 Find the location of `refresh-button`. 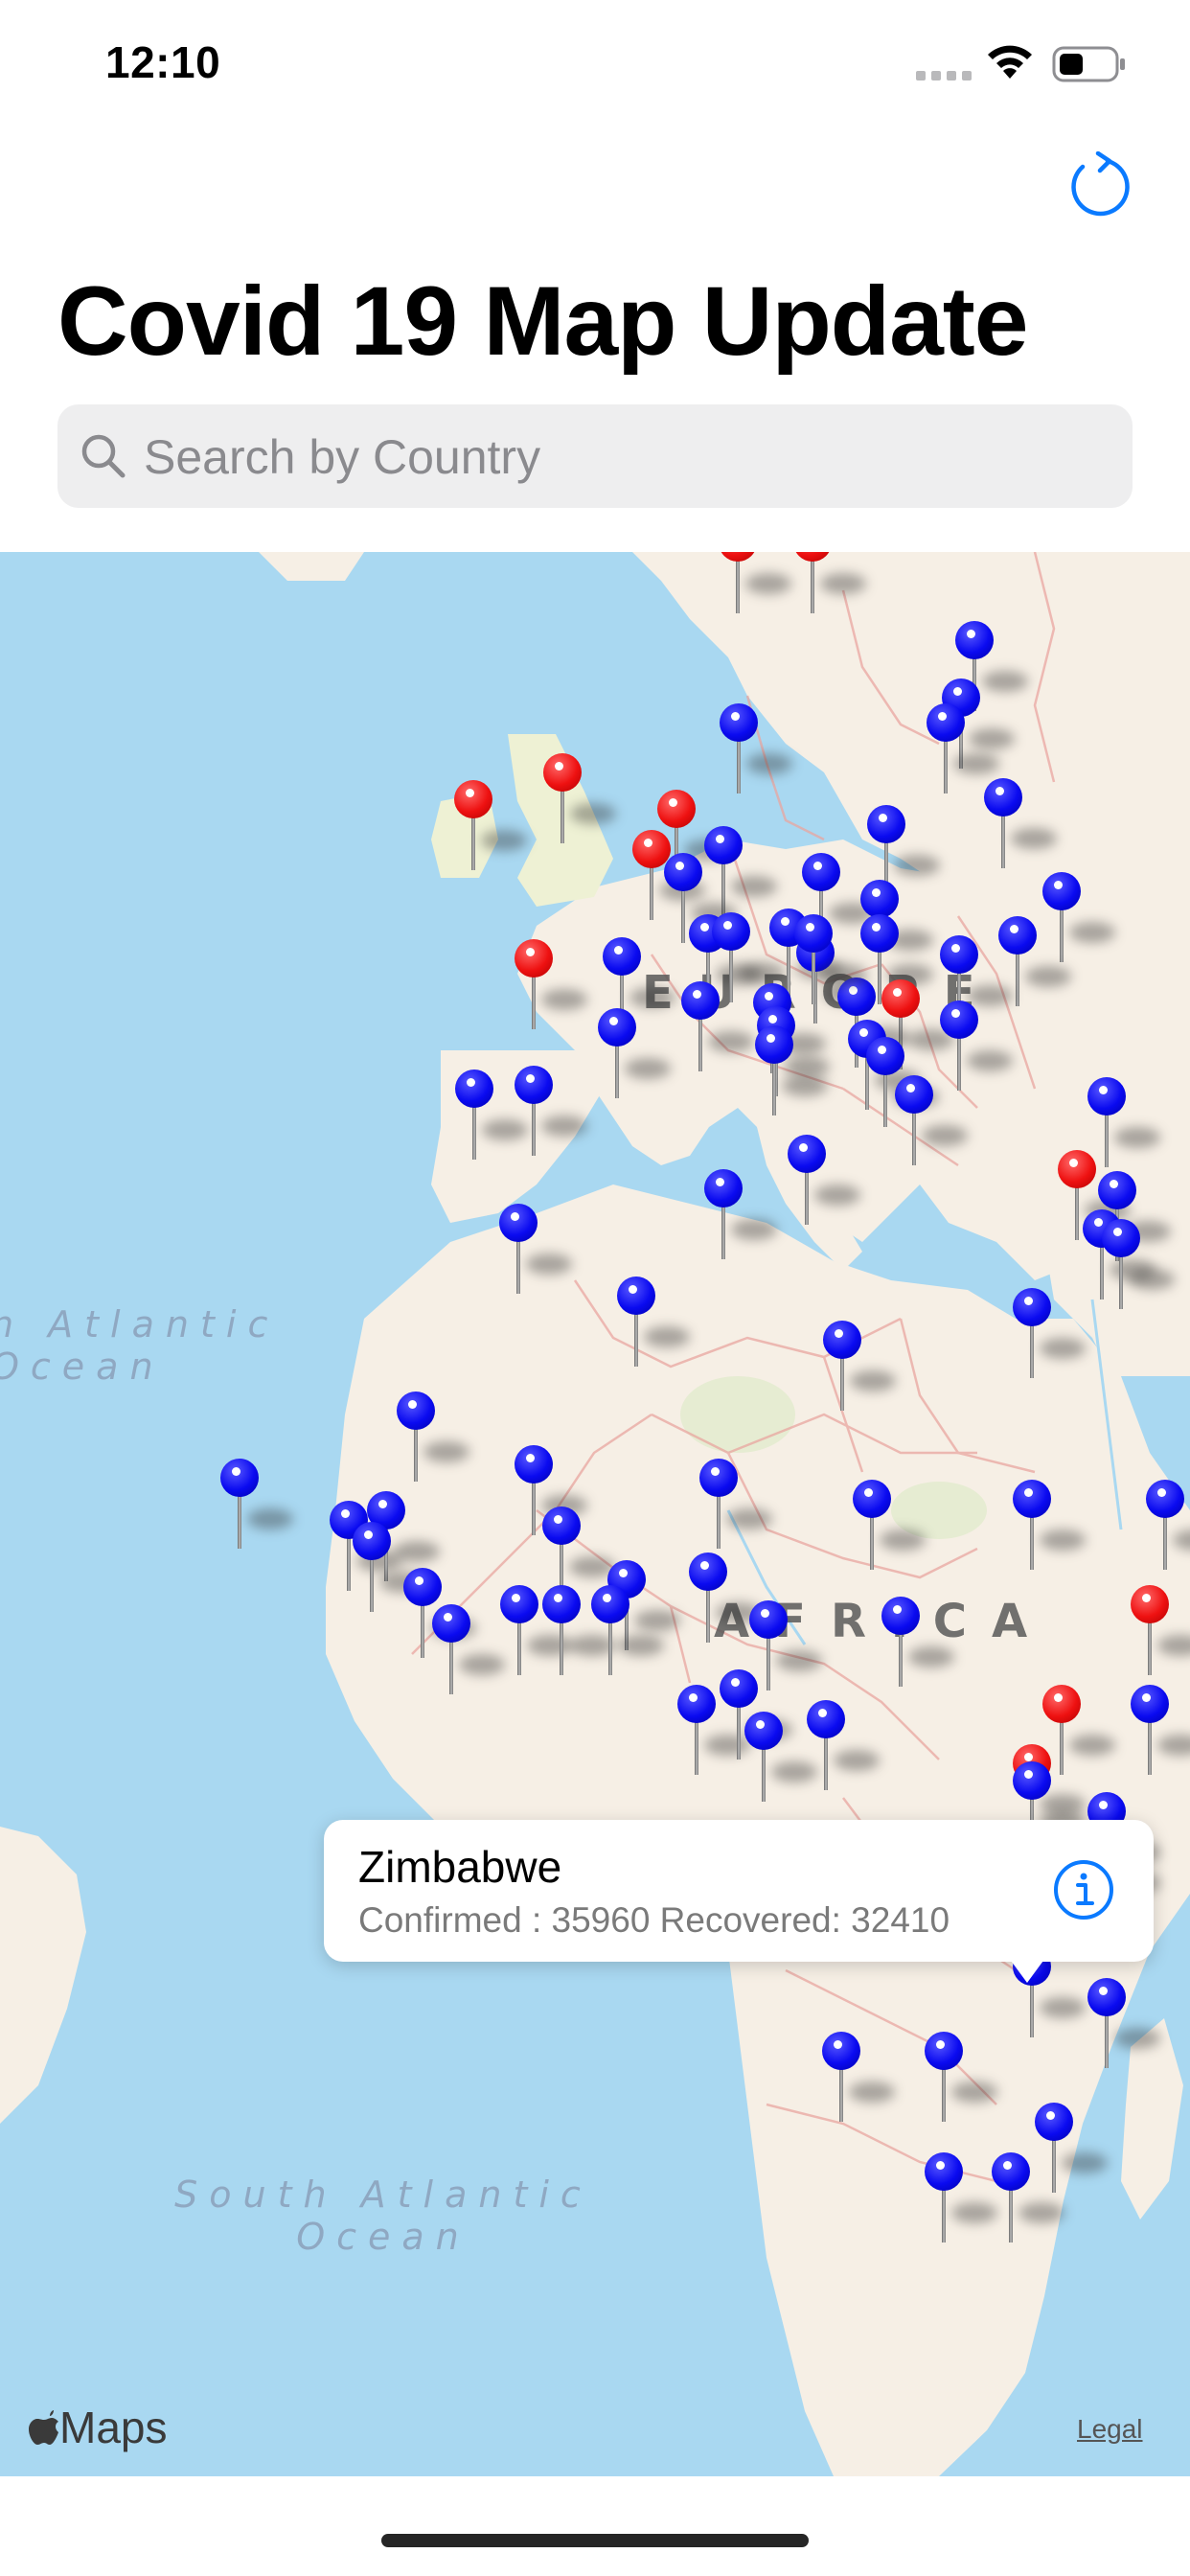

refresh-button is located at coordinates (1100, 185).